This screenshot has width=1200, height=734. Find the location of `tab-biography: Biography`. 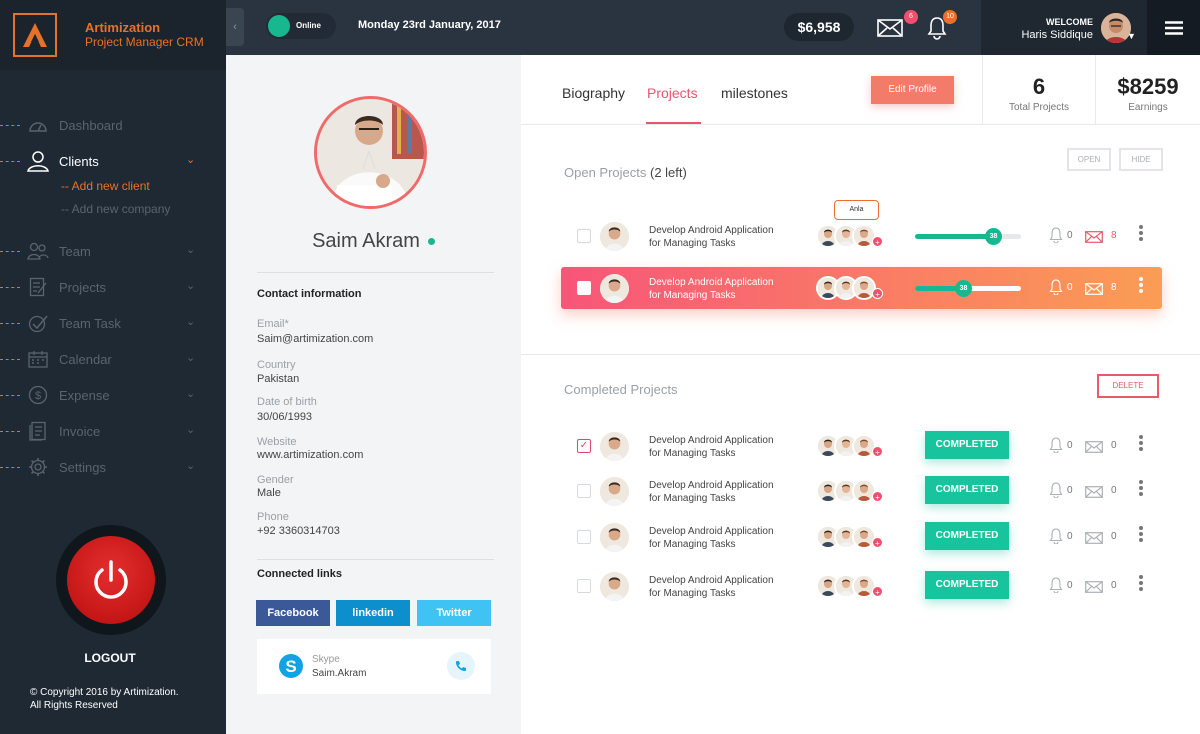

tab-biography: Biography is located at coordinates (593, 93).